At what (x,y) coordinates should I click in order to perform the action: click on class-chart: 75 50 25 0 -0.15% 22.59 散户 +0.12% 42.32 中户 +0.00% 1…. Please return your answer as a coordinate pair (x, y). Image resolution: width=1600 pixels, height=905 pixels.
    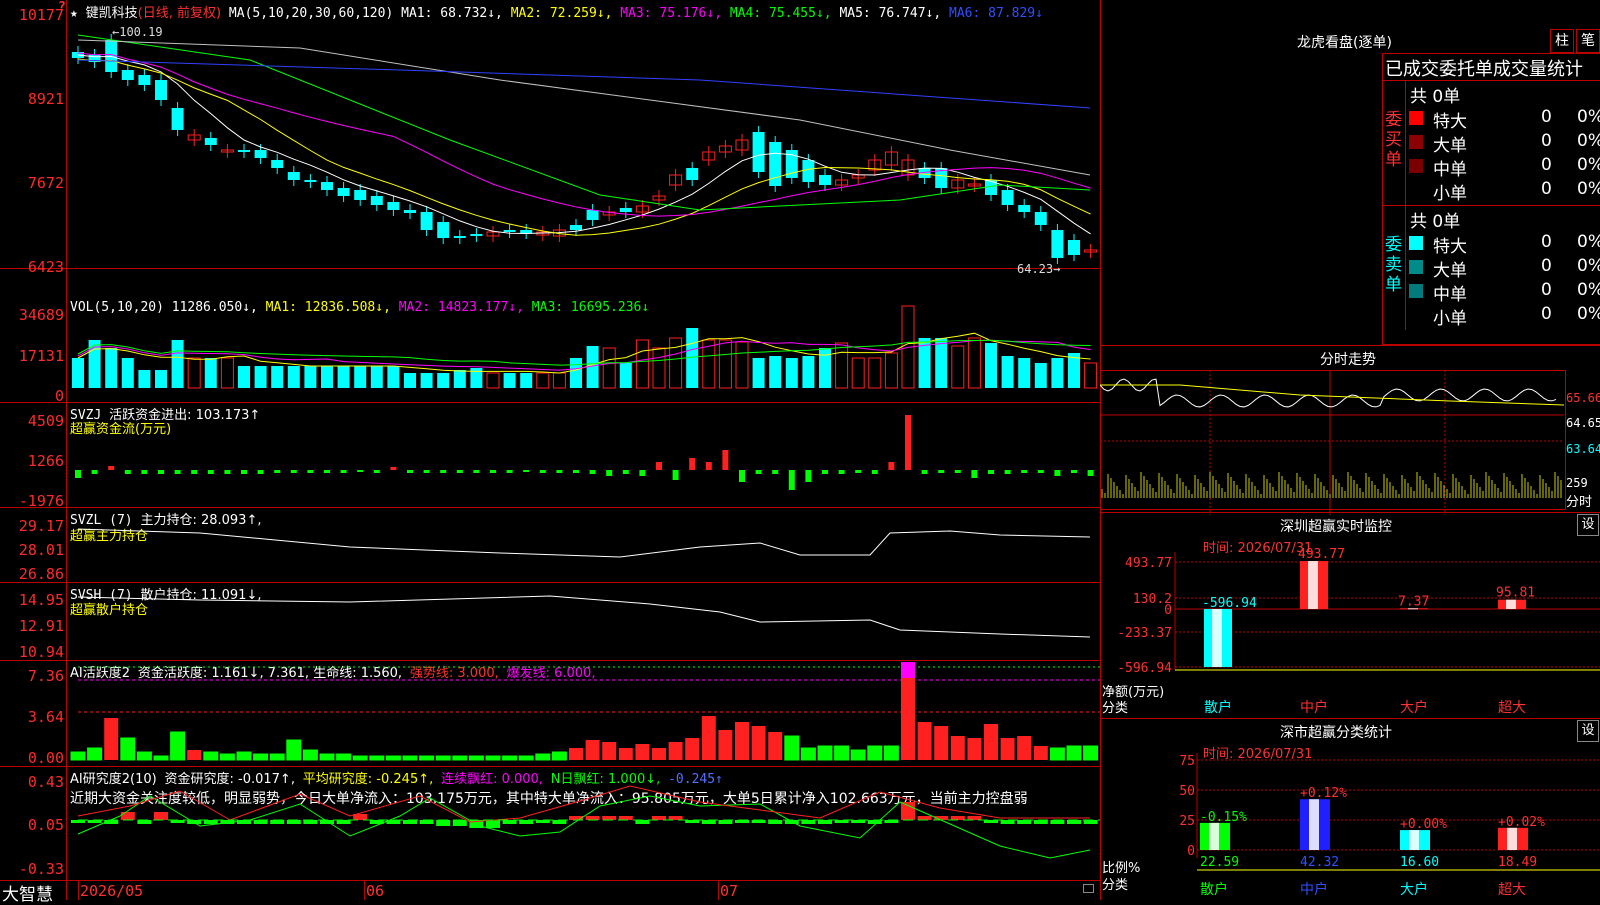
    Looking at the image, I should click on (1350, 809).